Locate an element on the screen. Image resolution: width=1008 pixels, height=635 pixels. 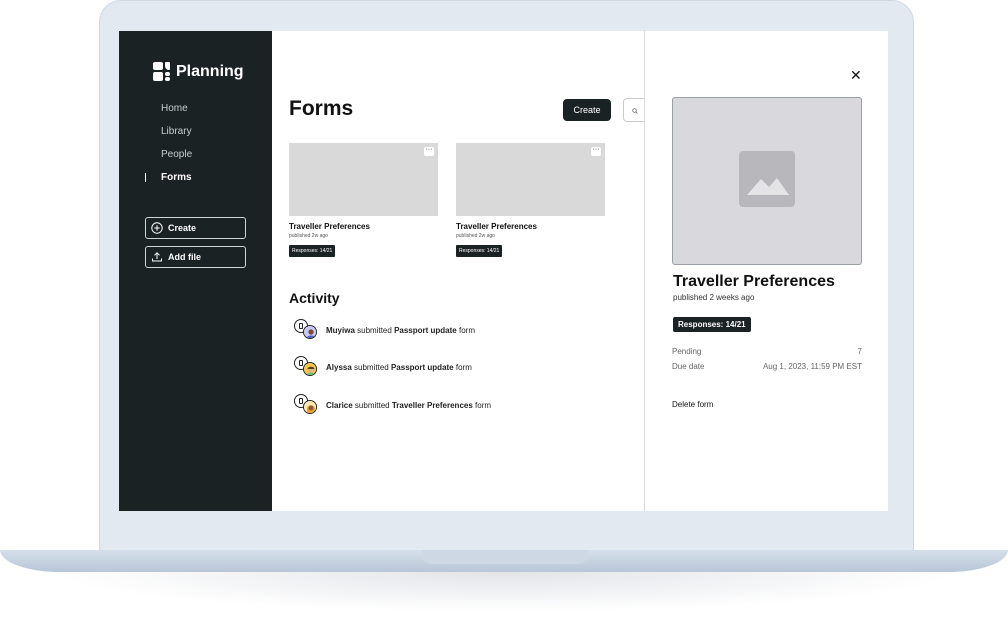
image-placeholder-icon is located at coordinates (767, 181).